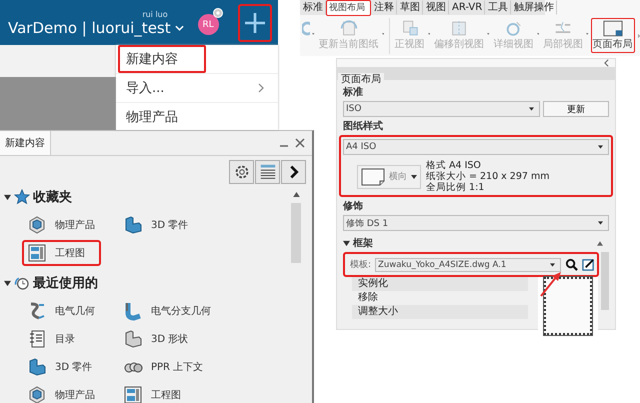  I want to click on page-layout-icon, so click(612, 28).